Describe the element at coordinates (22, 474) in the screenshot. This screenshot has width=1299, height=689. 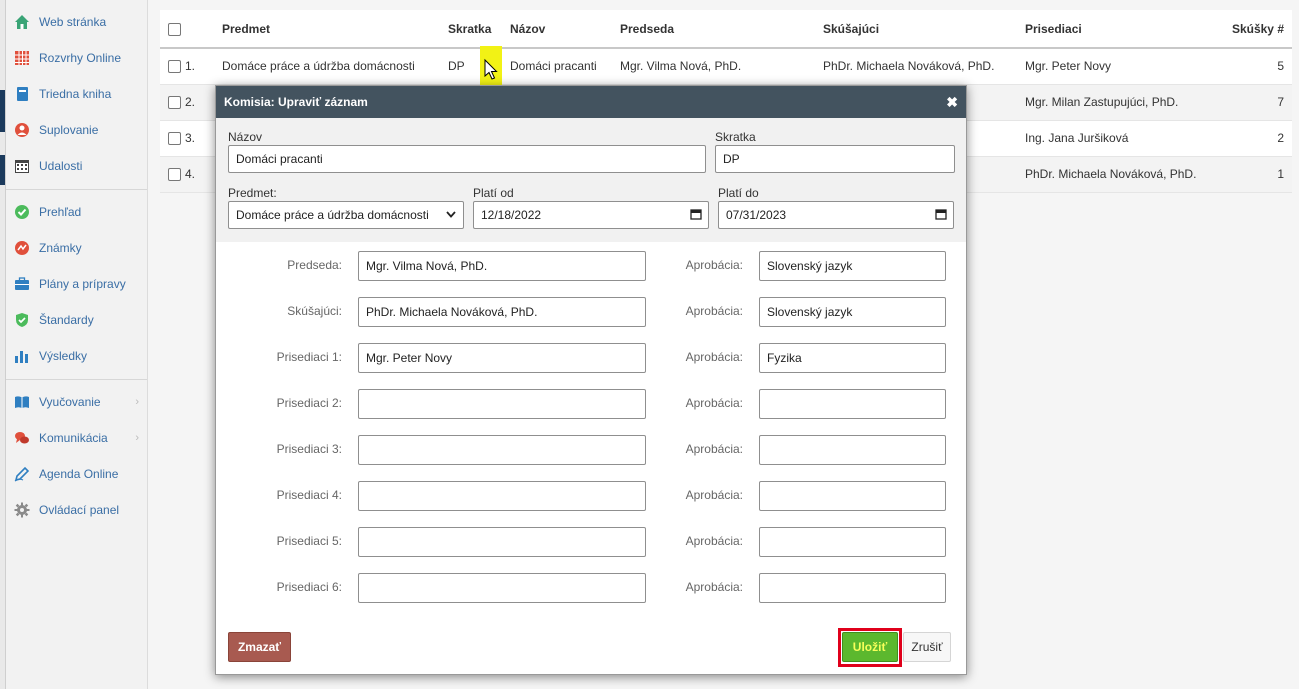
I see `pen-icon` at that location.